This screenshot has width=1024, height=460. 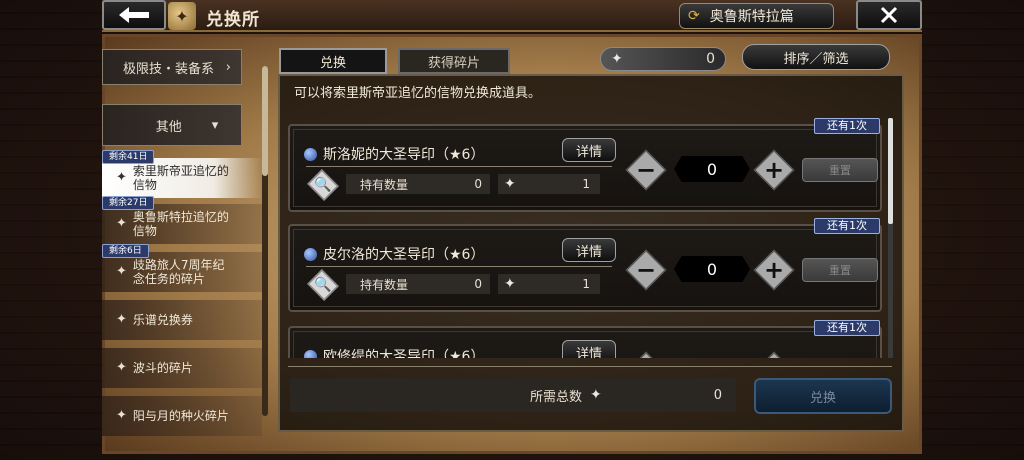 I want to click on nav-item-battle-fragment: ✦ 波斗的碎片, so click(x=182, y=368).